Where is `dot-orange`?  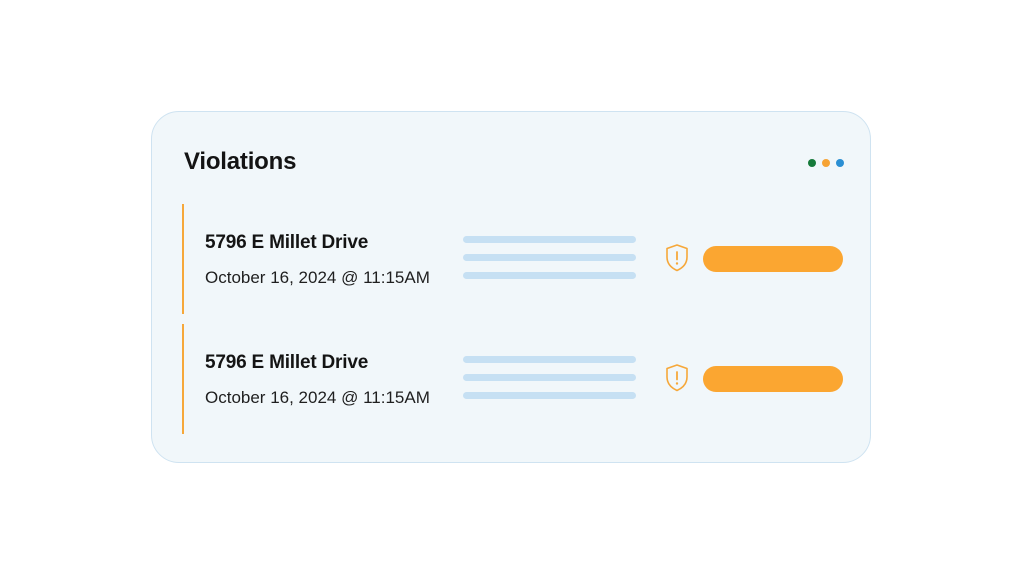
dot-orange is located at coordinates (826, 163).